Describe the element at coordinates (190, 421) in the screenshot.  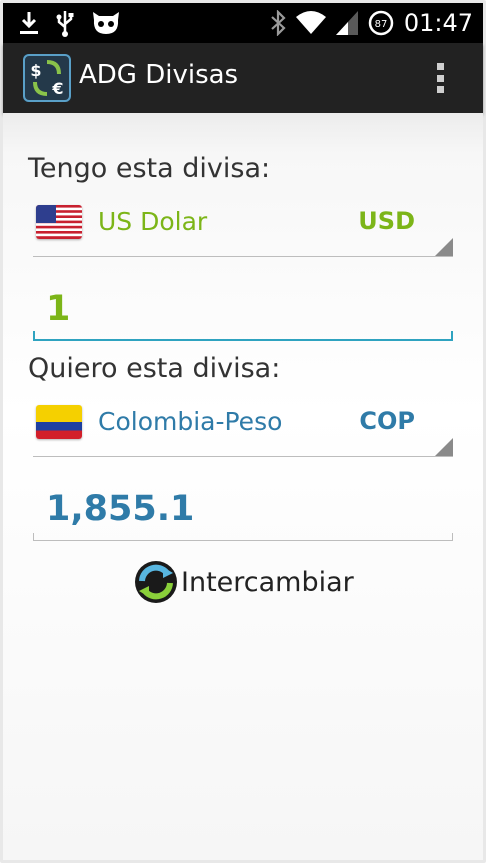
I see `to-currency-name: Colombia-Peso` at that location.